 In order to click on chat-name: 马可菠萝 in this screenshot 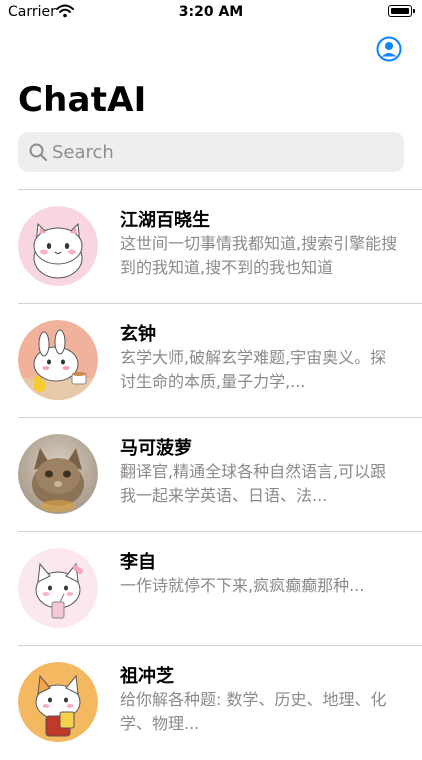, I will do `click(156, 448)`.